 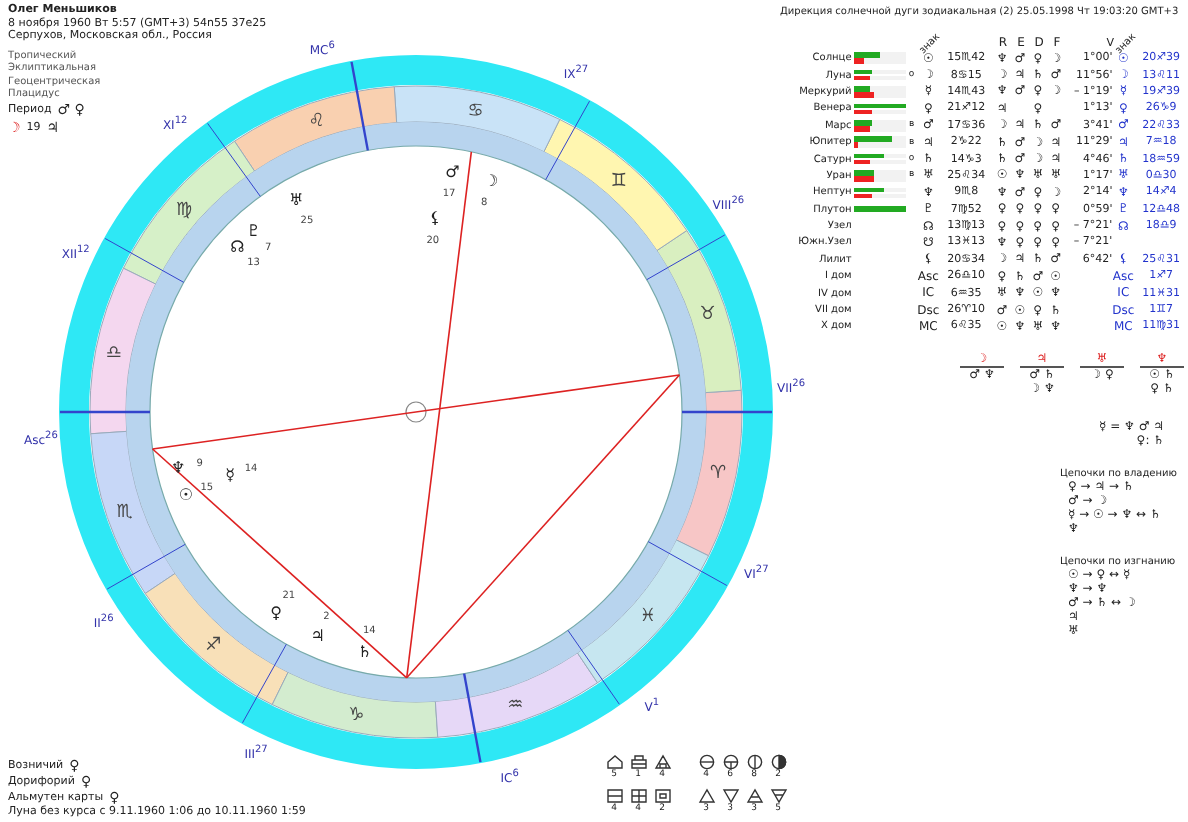 I want to click on zodiac-sign: ♈, so click(x=718, y=473).